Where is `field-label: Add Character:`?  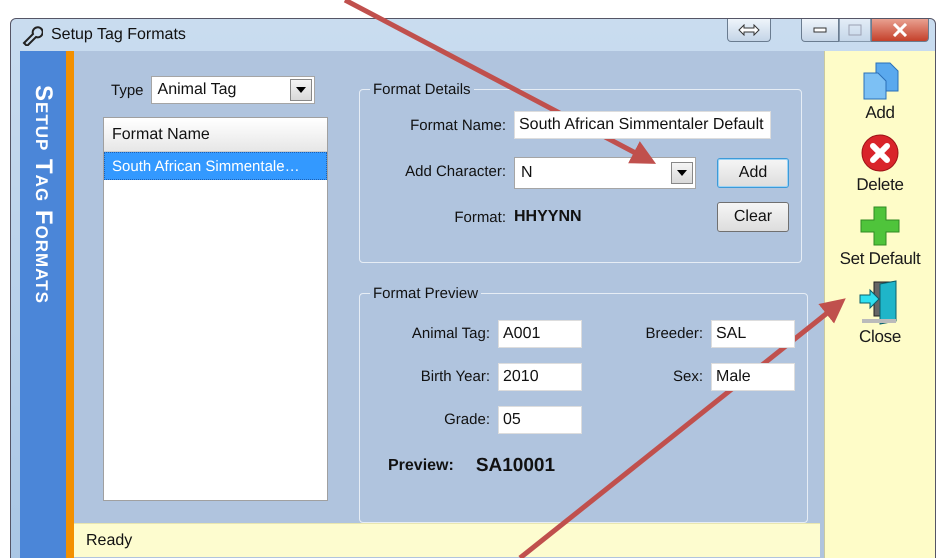
field-label: Add Character: is located at coordinates (455, 171).